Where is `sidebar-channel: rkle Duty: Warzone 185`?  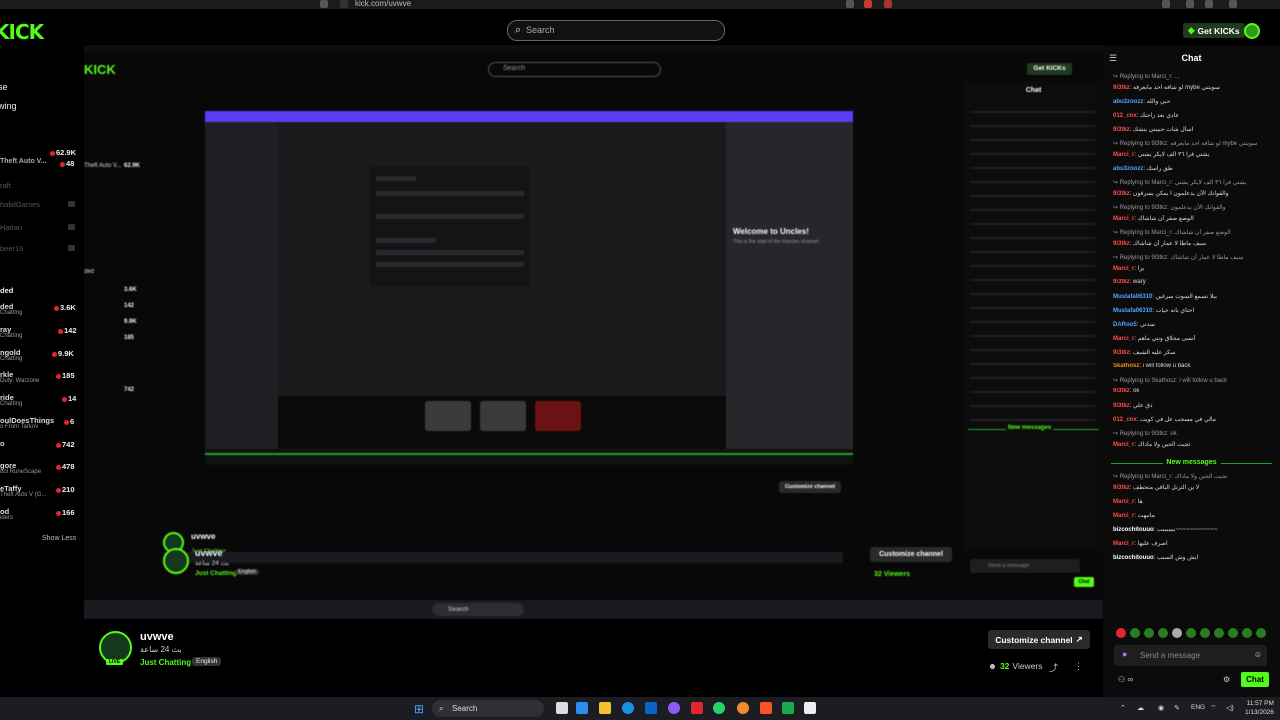 sidebar-channel: rkle Duty: Warzone 185 is located at coordinates (40, 377).